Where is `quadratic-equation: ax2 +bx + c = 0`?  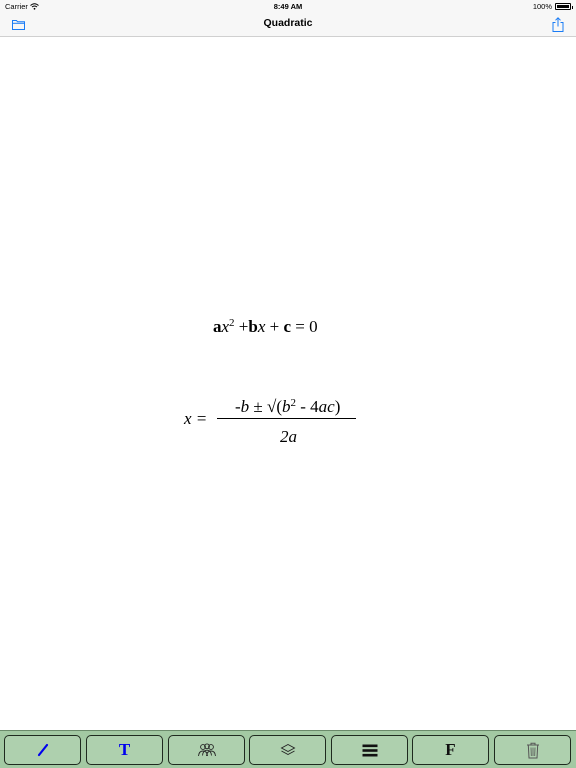
quadratic-equation: ax2 +bx + c = 0 is located at coordinates (265, 327).